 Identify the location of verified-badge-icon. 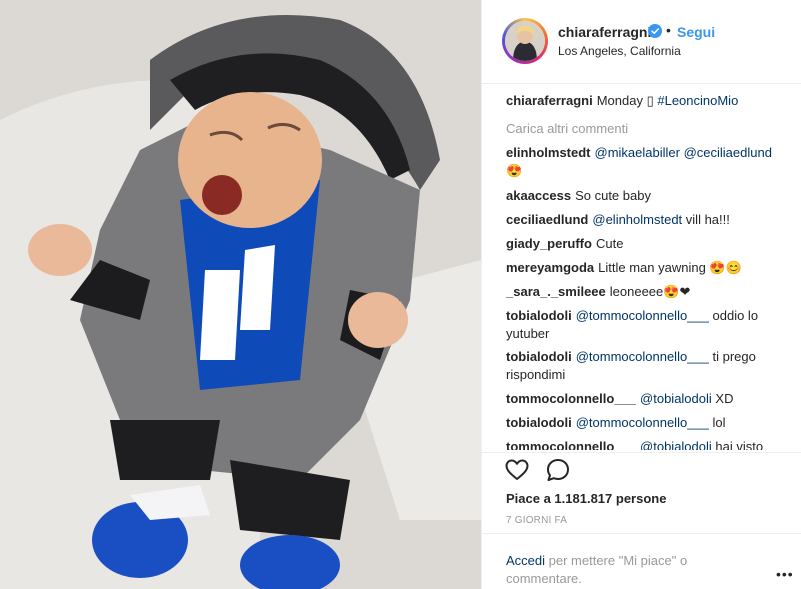
(655, 31).